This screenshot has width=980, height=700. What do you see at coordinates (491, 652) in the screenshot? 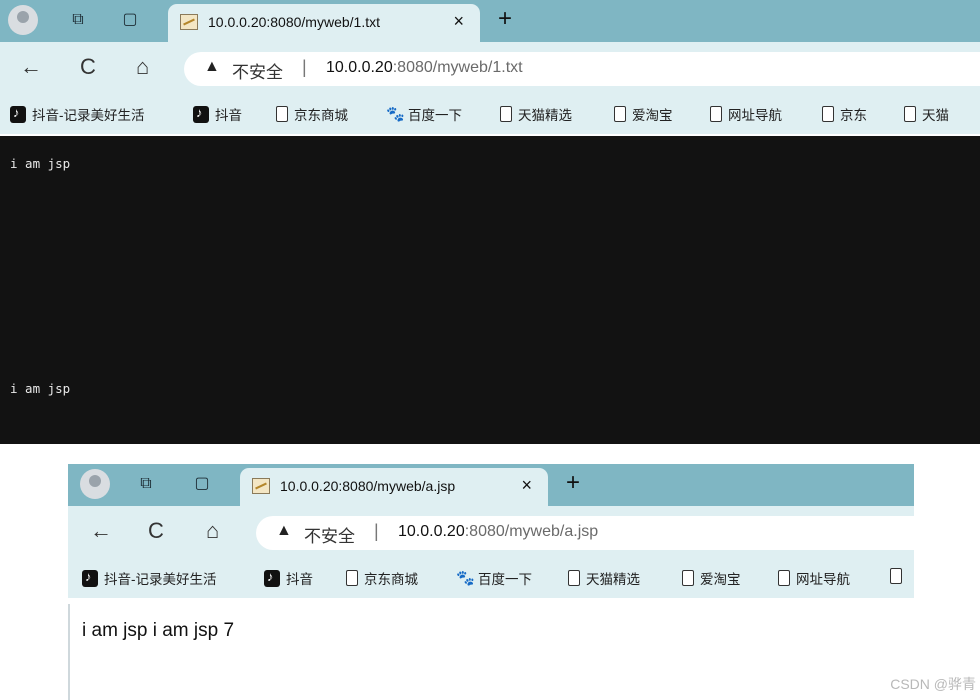
I see `page-content: i am jsp i am jsp 7` at bounding box center [491, 652].